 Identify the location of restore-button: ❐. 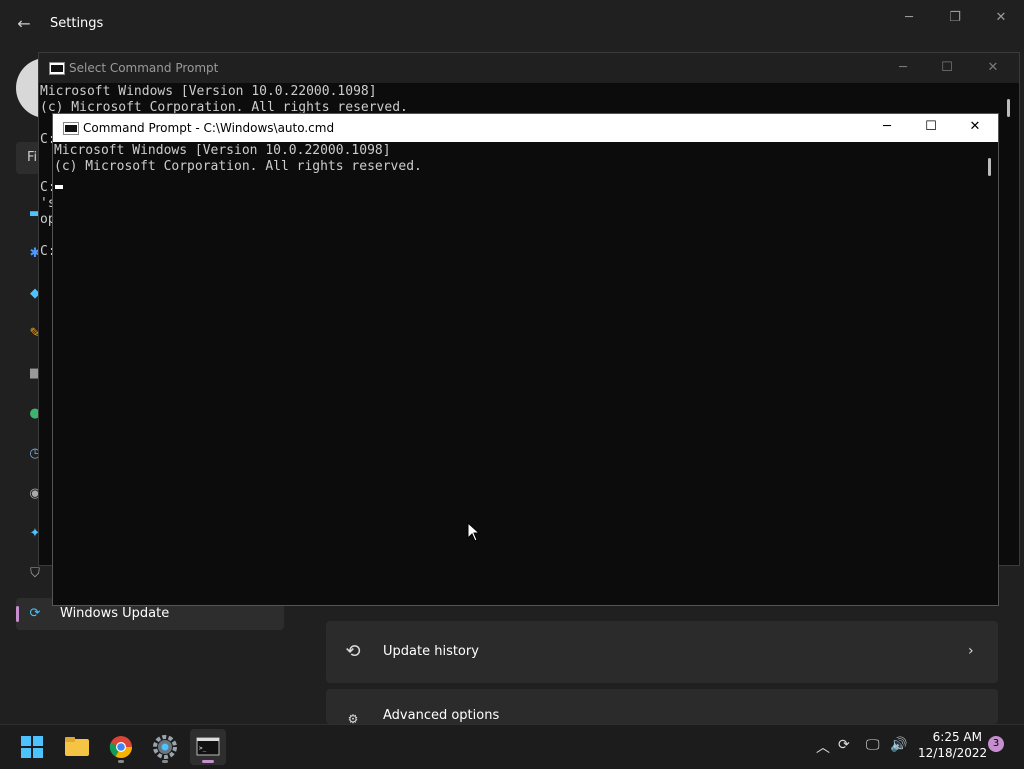
(955, 18).